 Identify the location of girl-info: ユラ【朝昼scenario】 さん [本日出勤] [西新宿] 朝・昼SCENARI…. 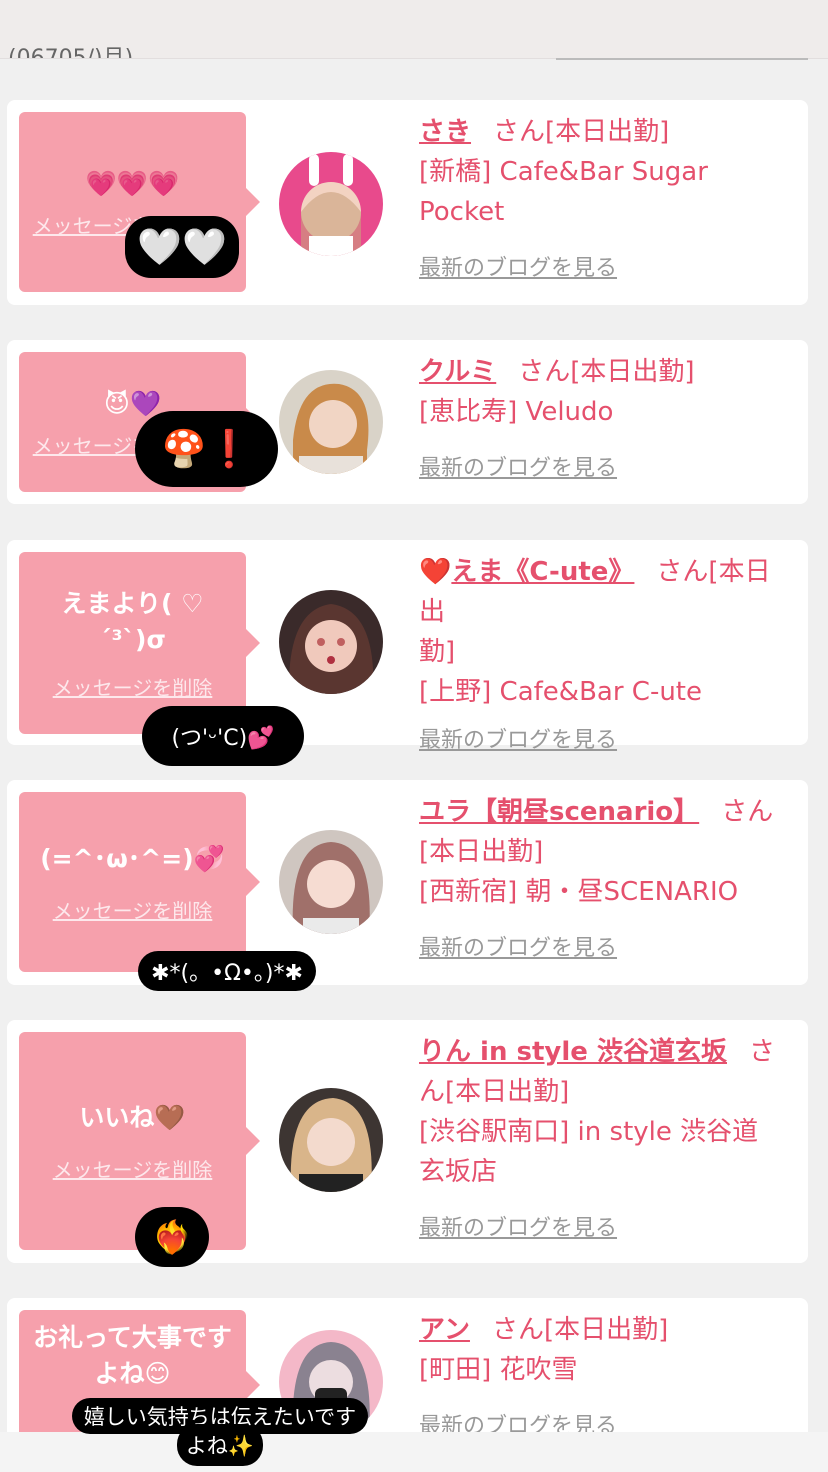
(607, 877).